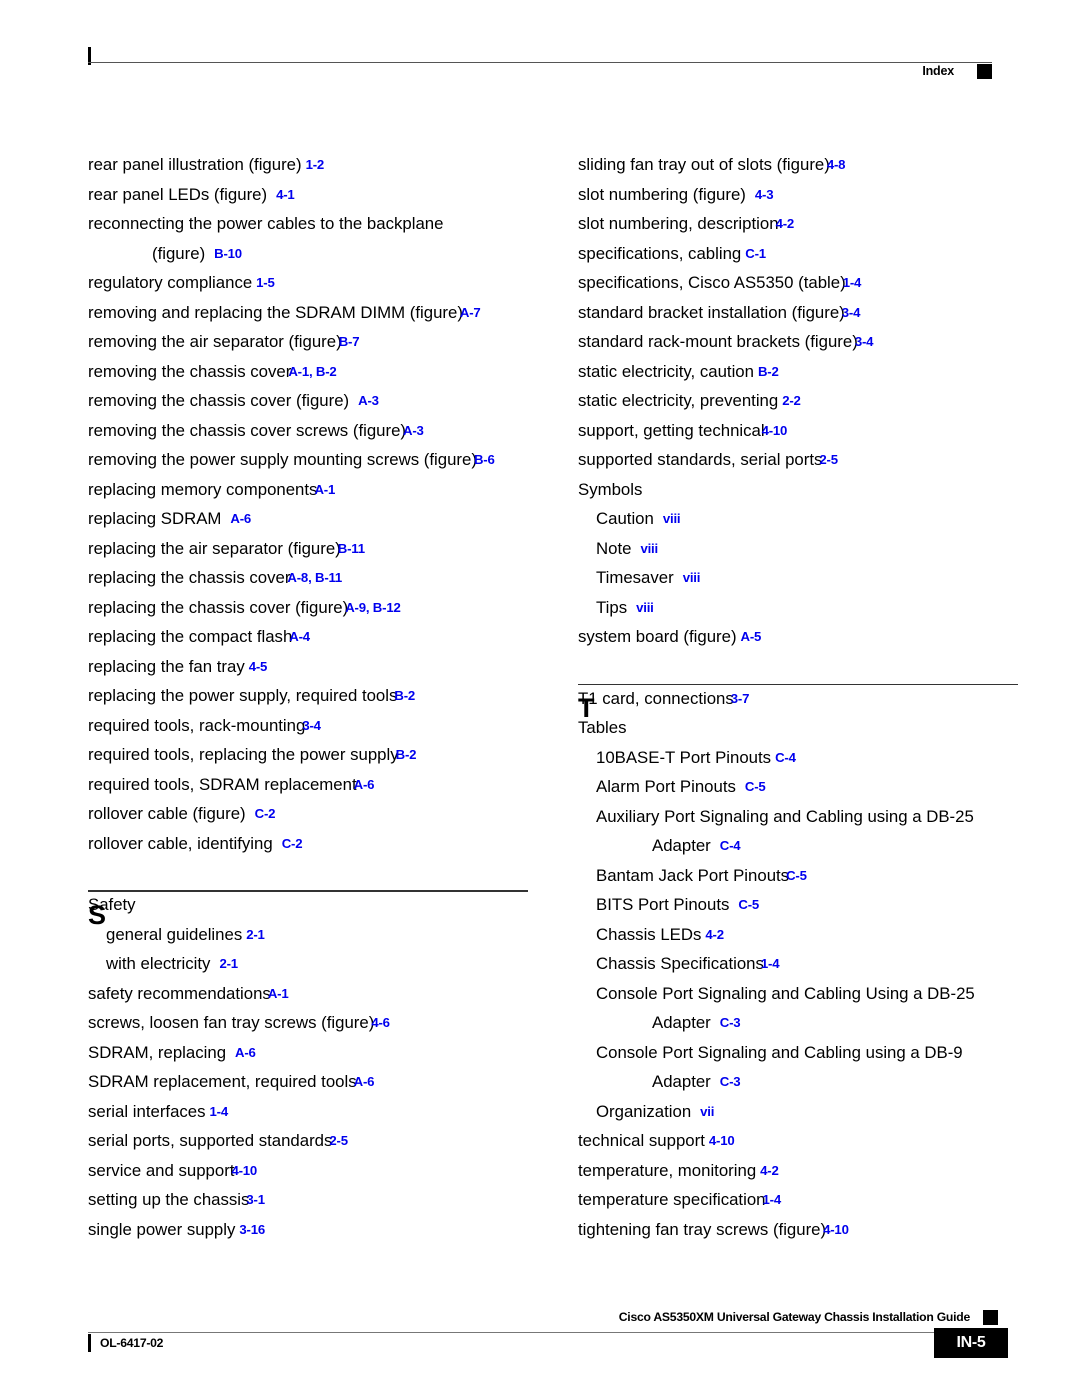 The width and height of the screenshot is (1080, 1397). I want to click on index-entry: required tools, rack-mounting3-4, so click(308, 726).